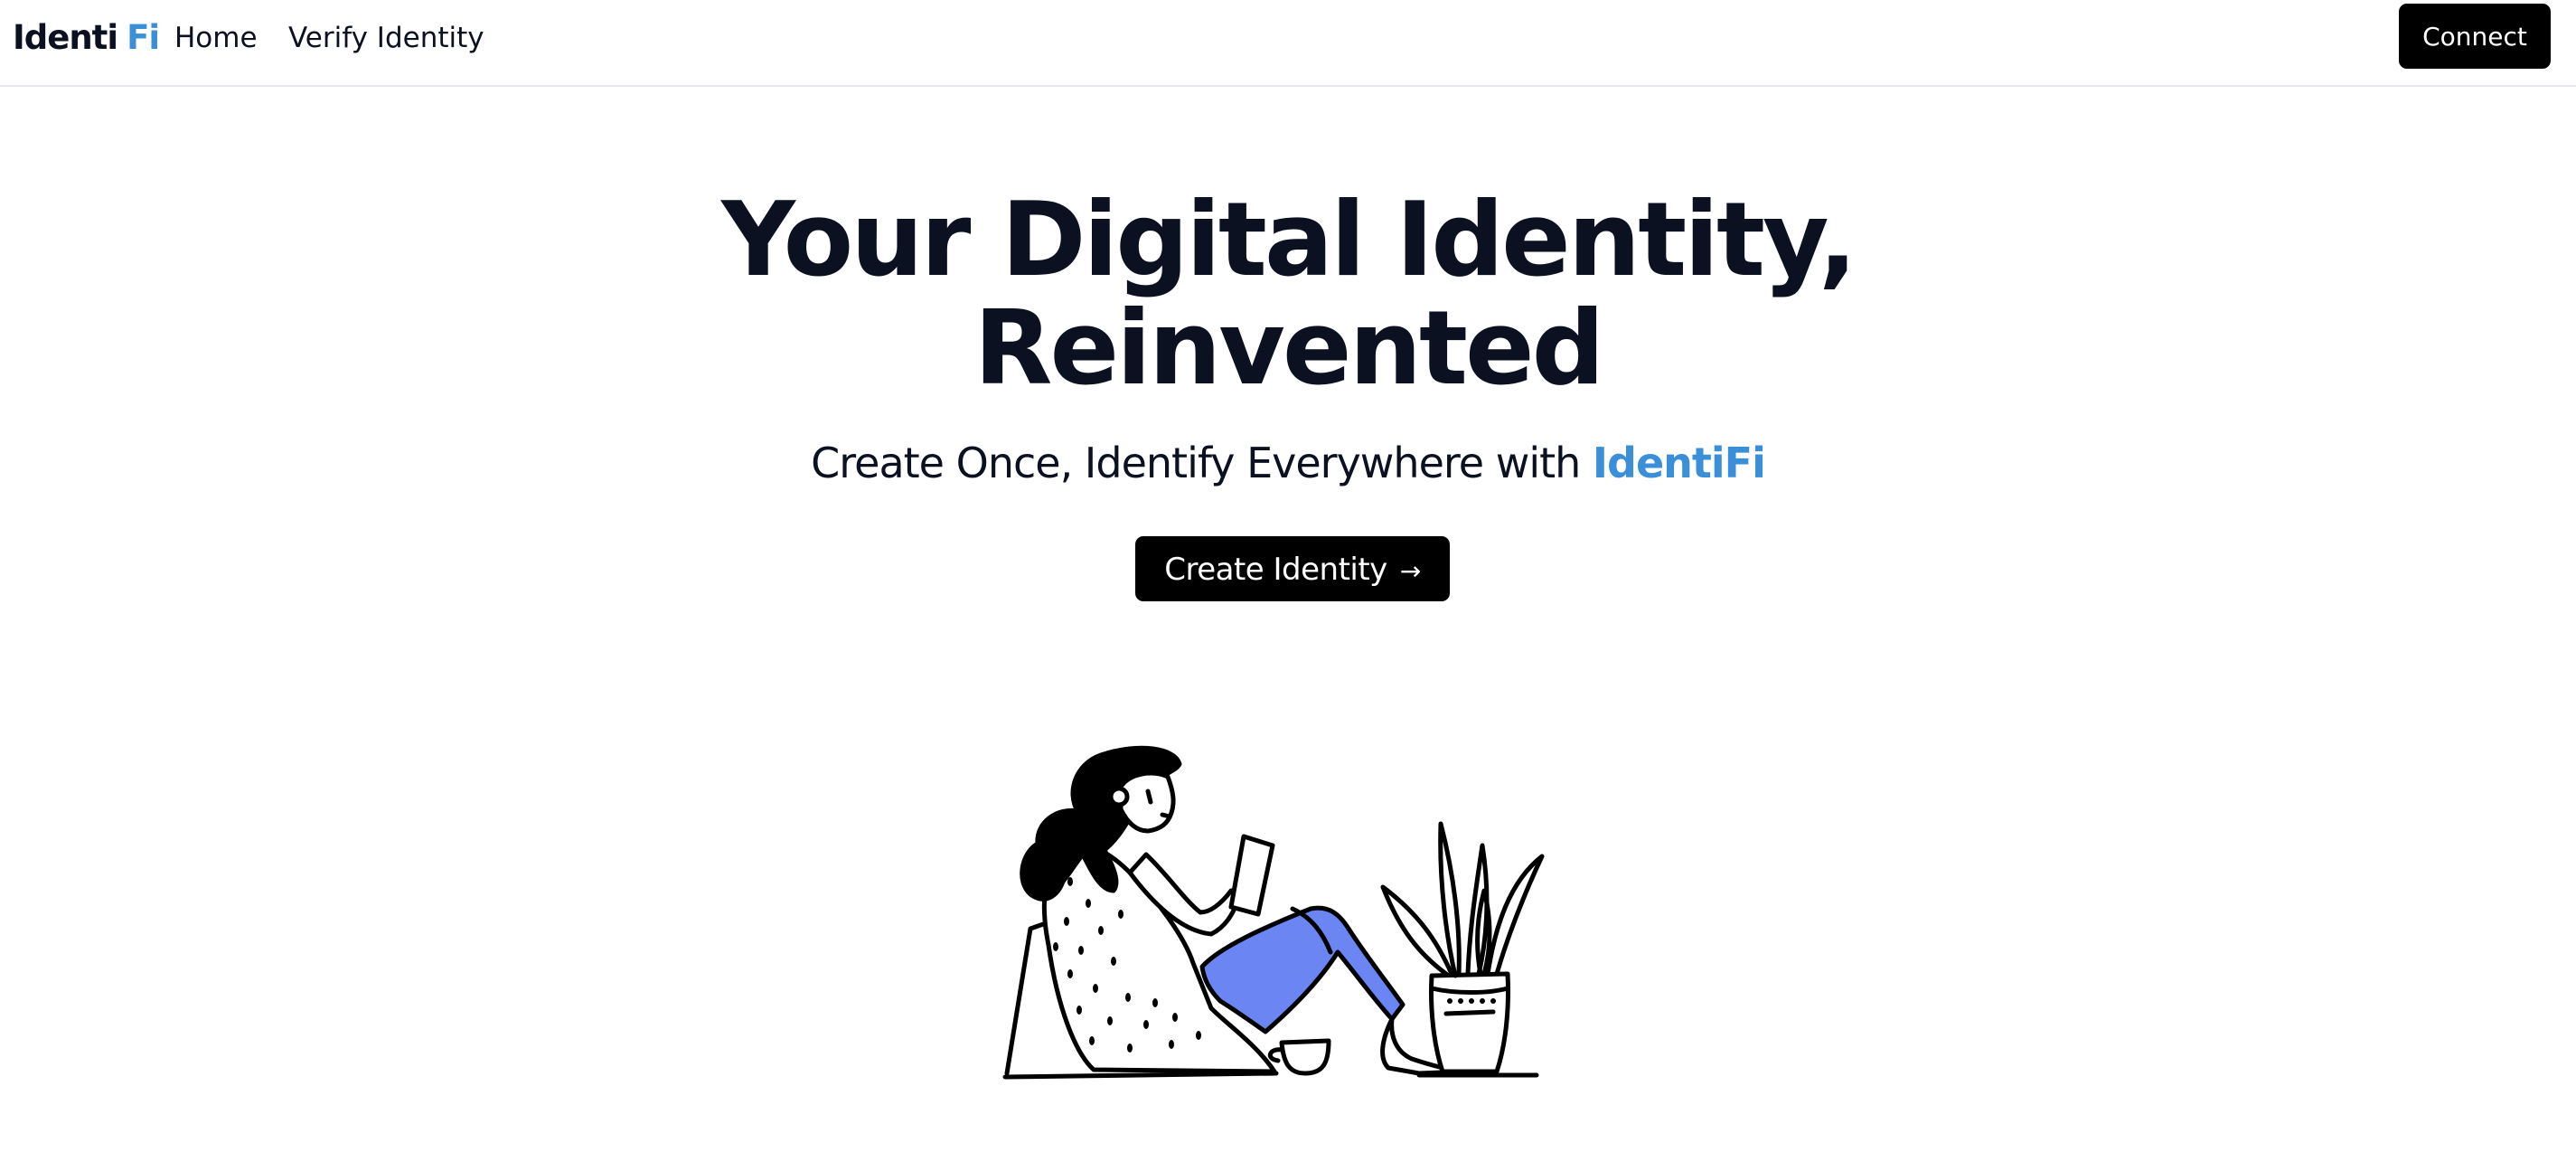  I want to click on face, so click(1147, 802).